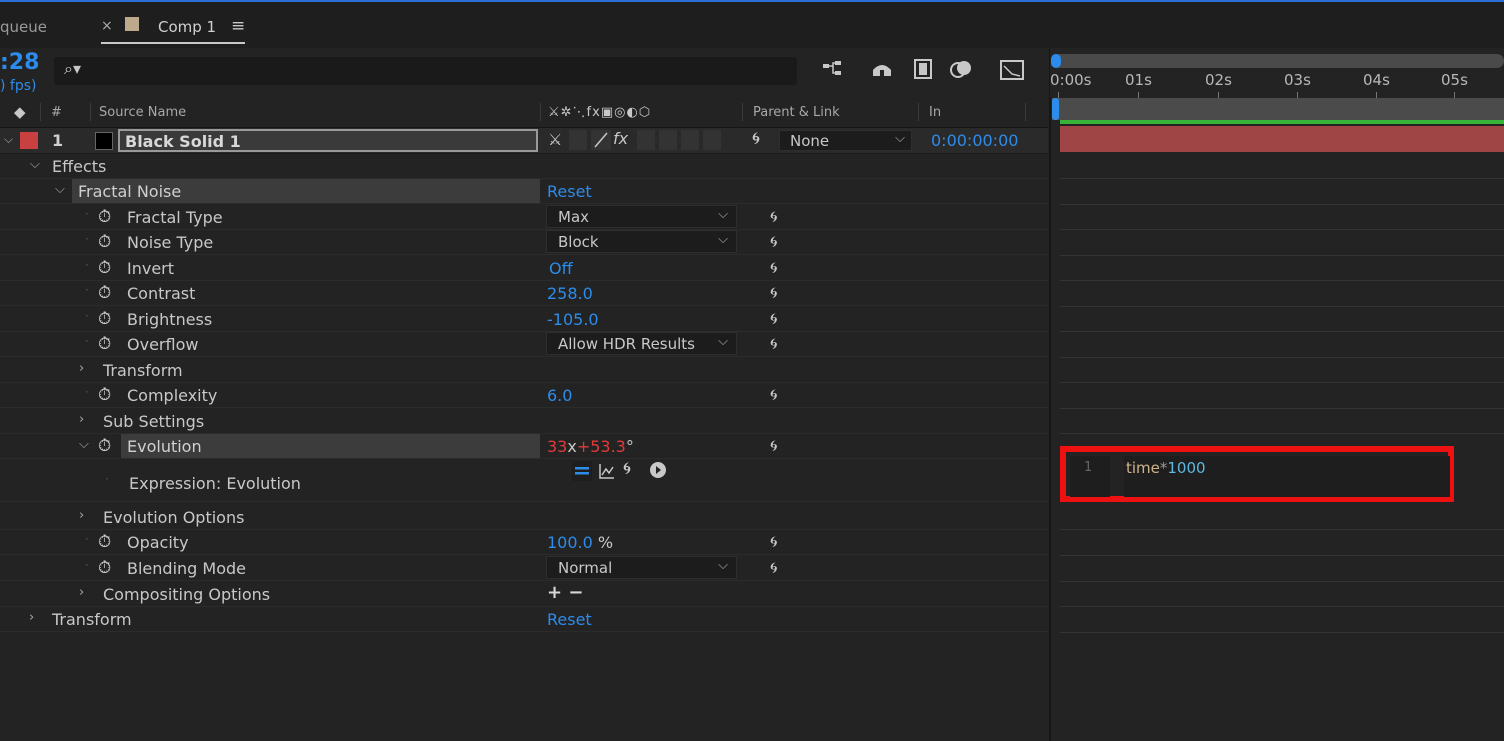 This screenshot has width=1504, height=741. Describe the element at coordinates (578, 140) in the screenshot. I see `collapse-switch` at that location.